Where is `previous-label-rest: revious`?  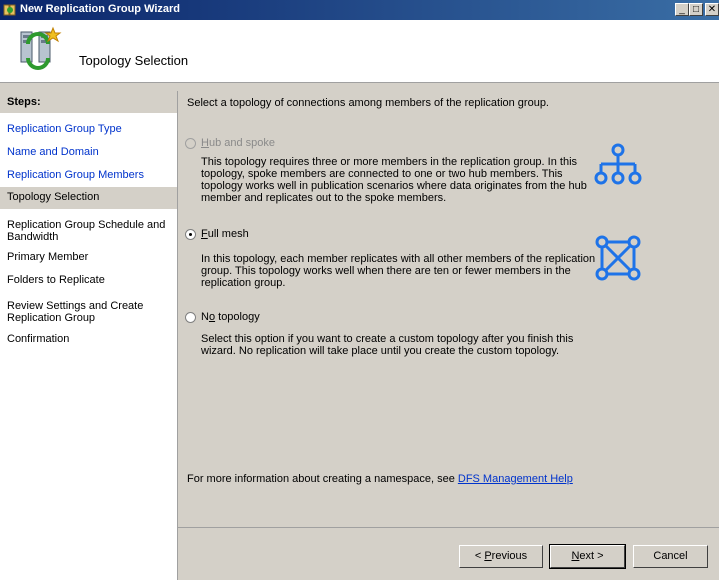
previous-label-rest: revious is located at coordinates (509, 556).